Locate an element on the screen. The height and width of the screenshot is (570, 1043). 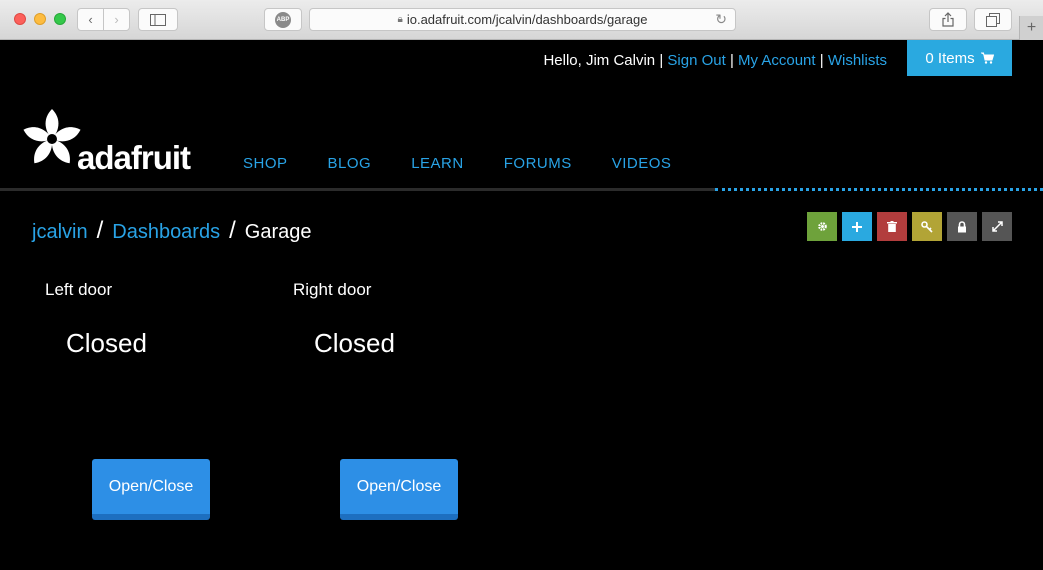
block-right-door: Right door Closed Open/Close is located at coordinates (413, 400).